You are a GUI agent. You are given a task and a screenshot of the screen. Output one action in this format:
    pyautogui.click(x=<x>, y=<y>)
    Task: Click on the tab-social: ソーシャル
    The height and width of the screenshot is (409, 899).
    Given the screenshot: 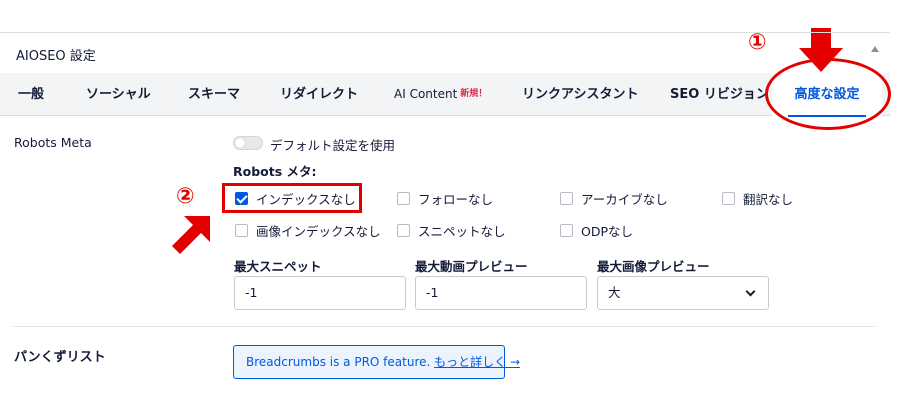 What is the action you would take?
    pyautogui.click(x=118, y=94)
    